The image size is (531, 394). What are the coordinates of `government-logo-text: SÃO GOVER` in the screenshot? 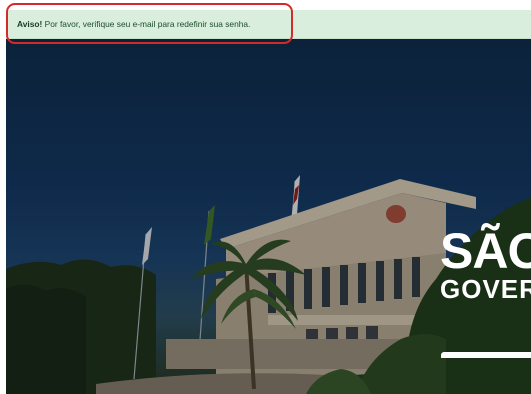 It's located at (485, 264).